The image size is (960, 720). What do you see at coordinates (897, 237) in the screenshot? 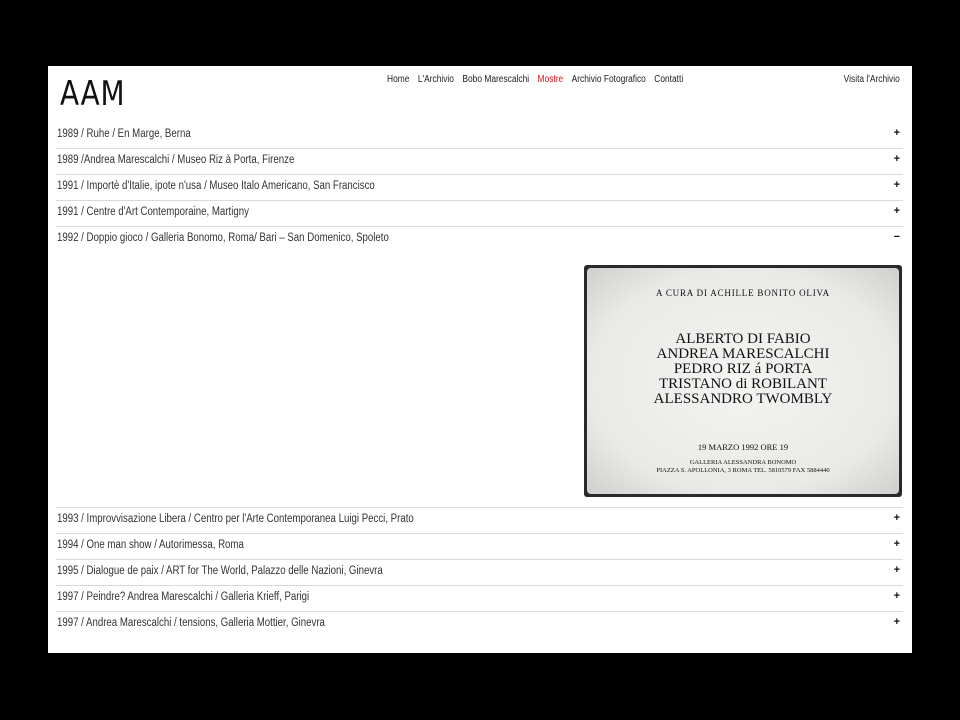
I see `collapse-toggle-icon: −` at bounding box center [897, 237].